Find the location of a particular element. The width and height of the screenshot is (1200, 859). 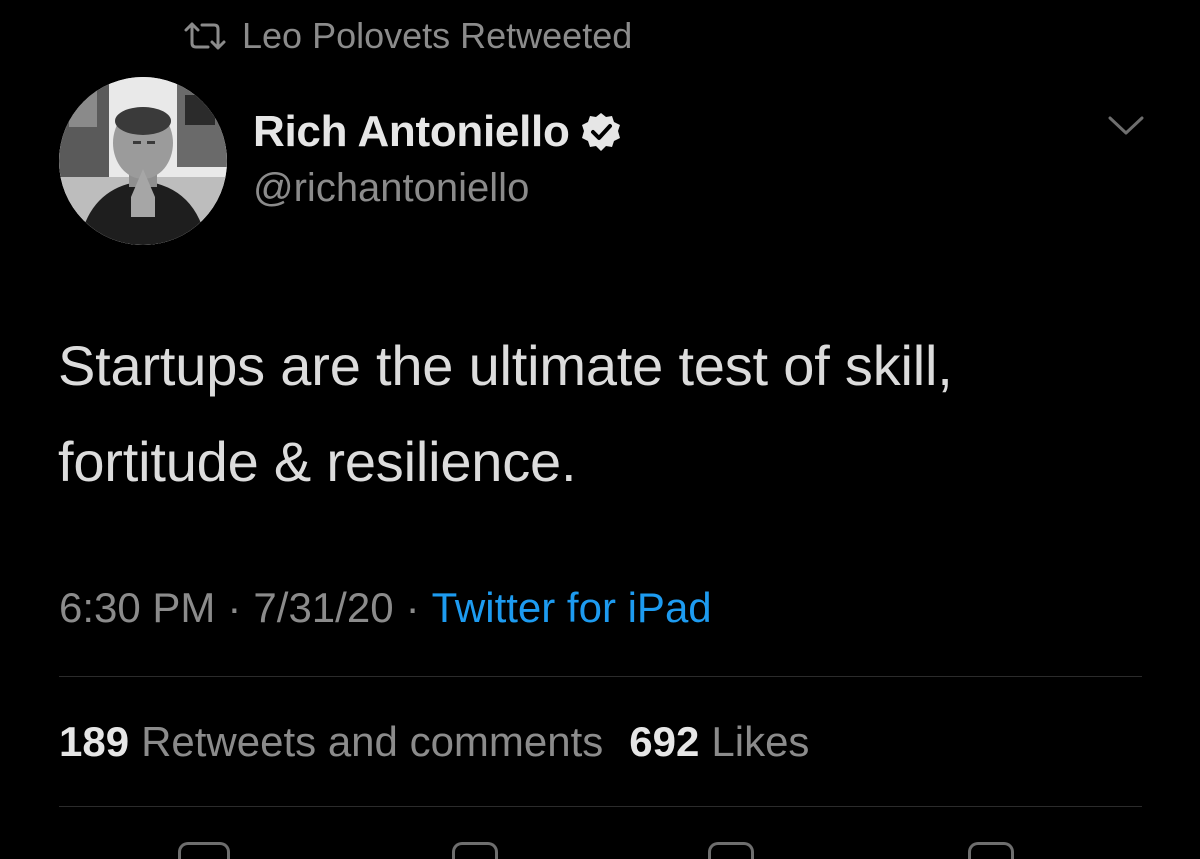

likes-label: Likes is located at coordinates (760, 742).